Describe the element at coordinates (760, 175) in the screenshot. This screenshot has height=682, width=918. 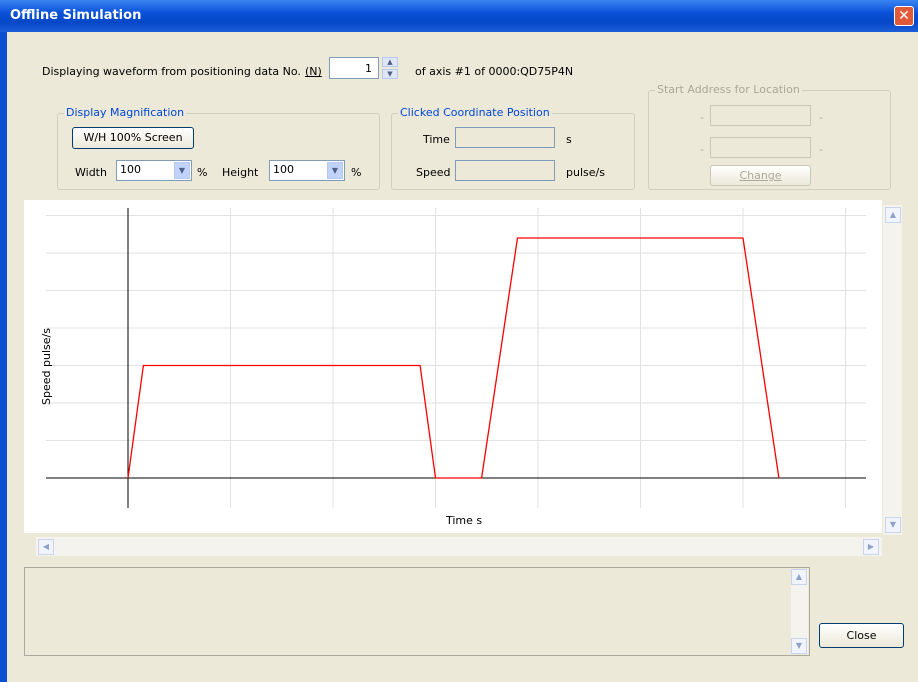
I see `change-button: Change` at that location.